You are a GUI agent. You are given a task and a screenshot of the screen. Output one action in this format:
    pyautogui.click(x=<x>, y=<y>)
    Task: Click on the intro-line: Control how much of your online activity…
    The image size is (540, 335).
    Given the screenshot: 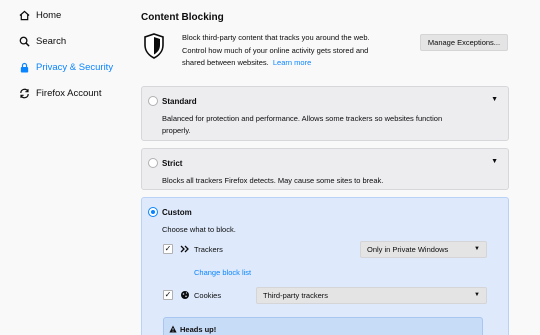 What is the action you would take?
    pyautogui.click(x=275, y=50)
    